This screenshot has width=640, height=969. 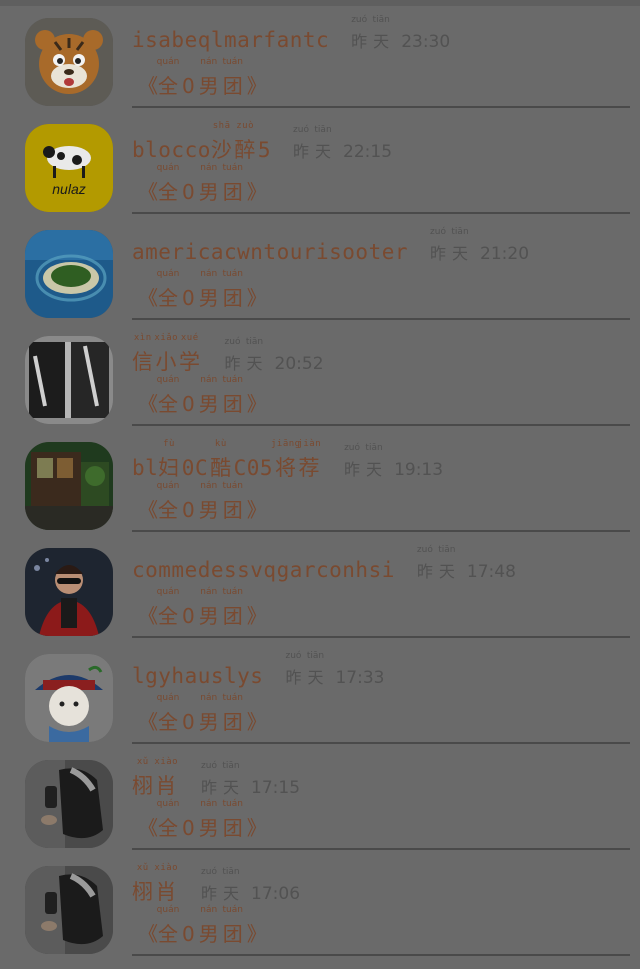 I want to click on contact-name-char: shā 沙, so click(x=221, y=142).